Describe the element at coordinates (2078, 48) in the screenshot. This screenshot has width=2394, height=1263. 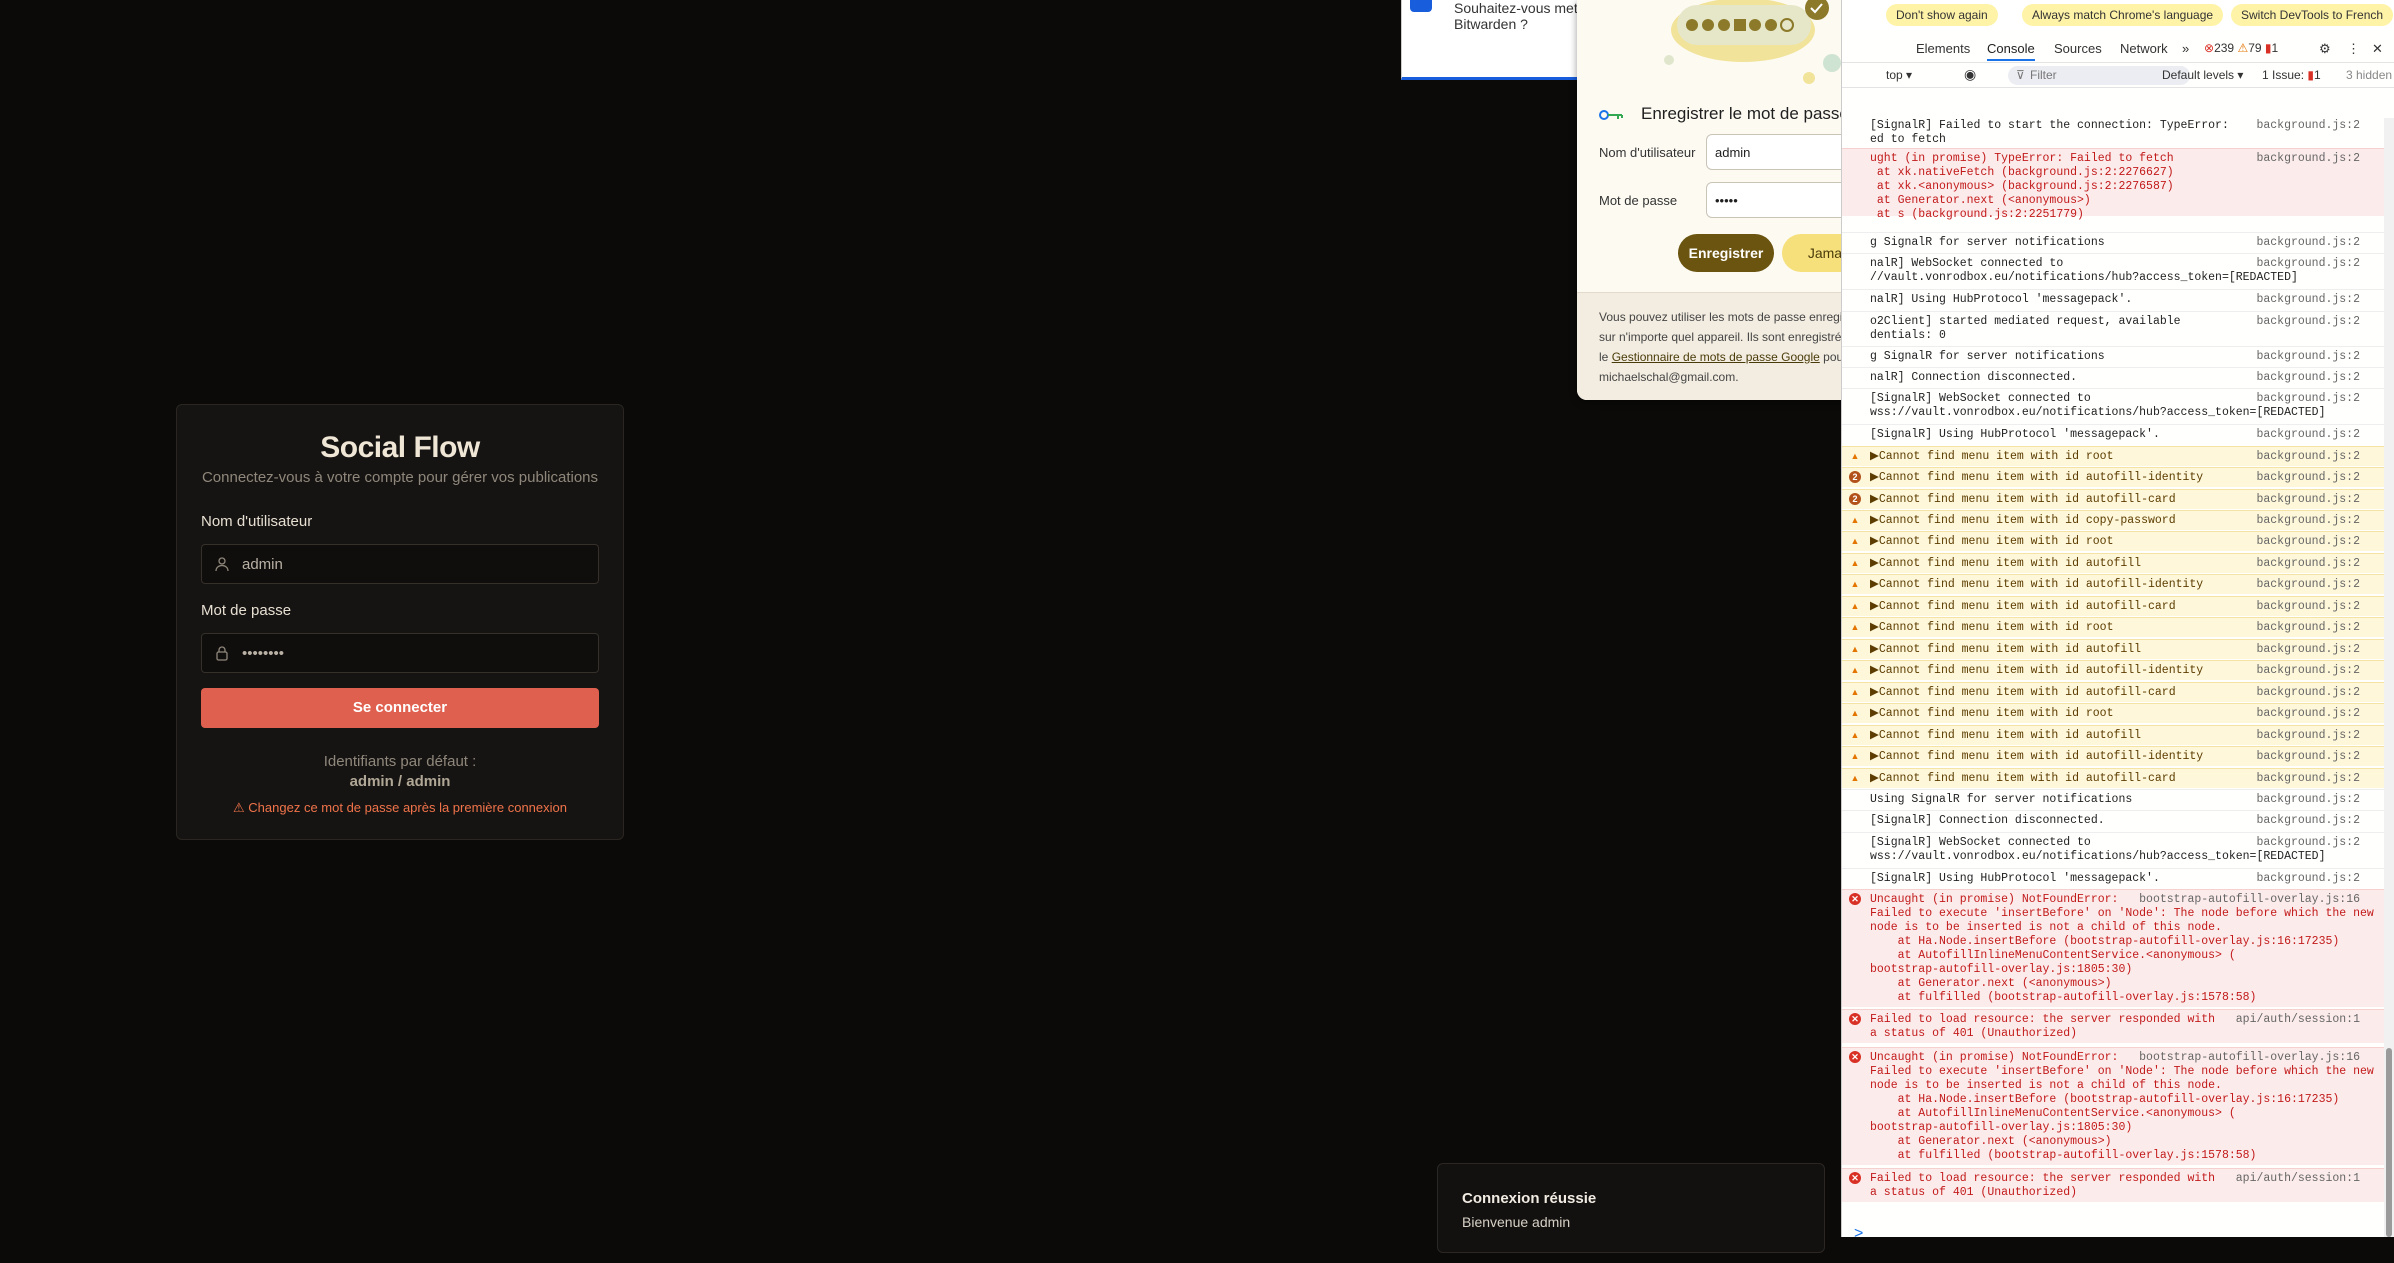
I see `tab-sources: Sources` at that location.